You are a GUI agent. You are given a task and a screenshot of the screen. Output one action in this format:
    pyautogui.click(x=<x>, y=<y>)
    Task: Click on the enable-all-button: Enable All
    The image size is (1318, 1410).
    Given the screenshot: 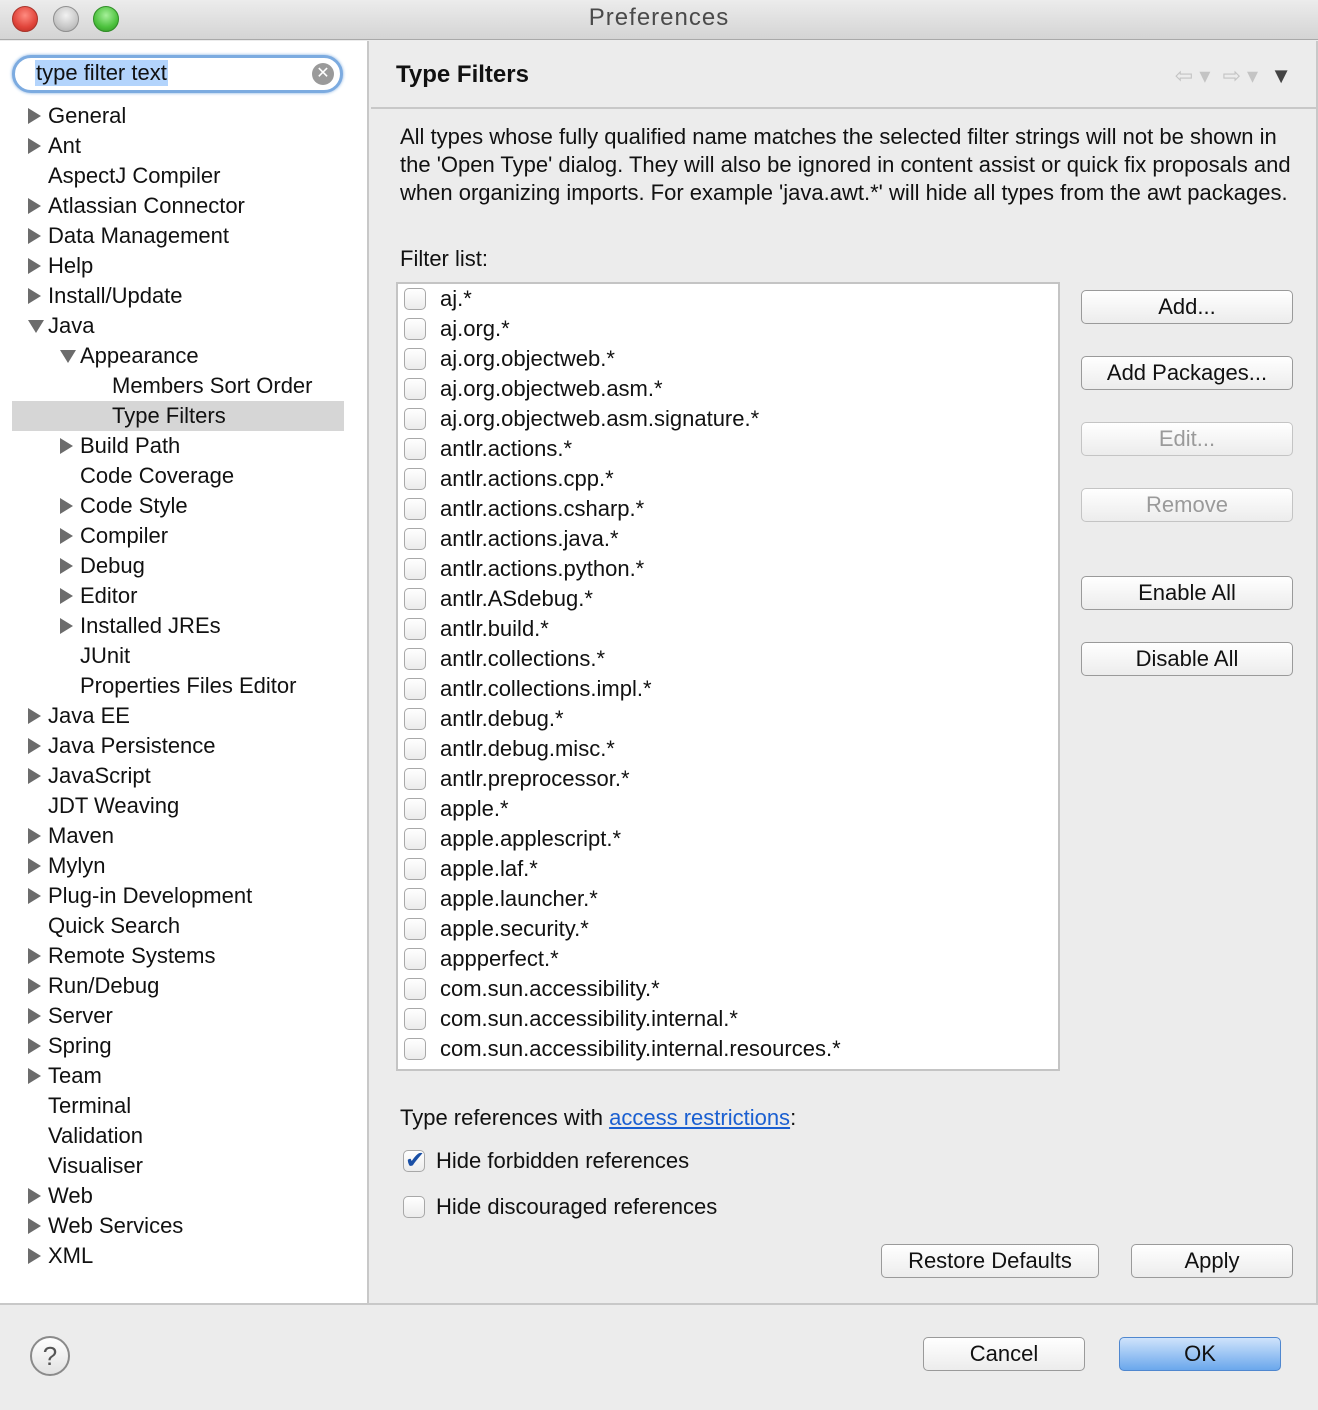 What is the action you would take?
    pyautogui.click(x=1187, y=593)
    